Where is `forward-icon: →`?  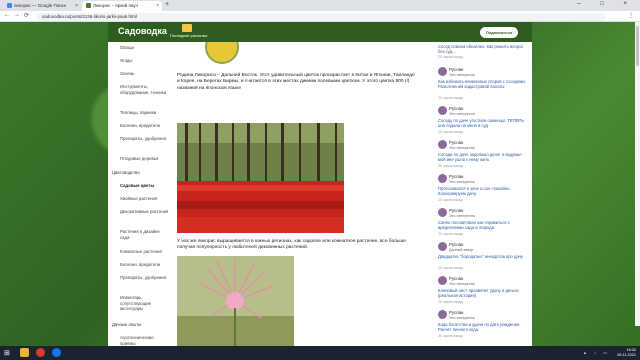 forward-icon: → is located at coordinates (17, 15).